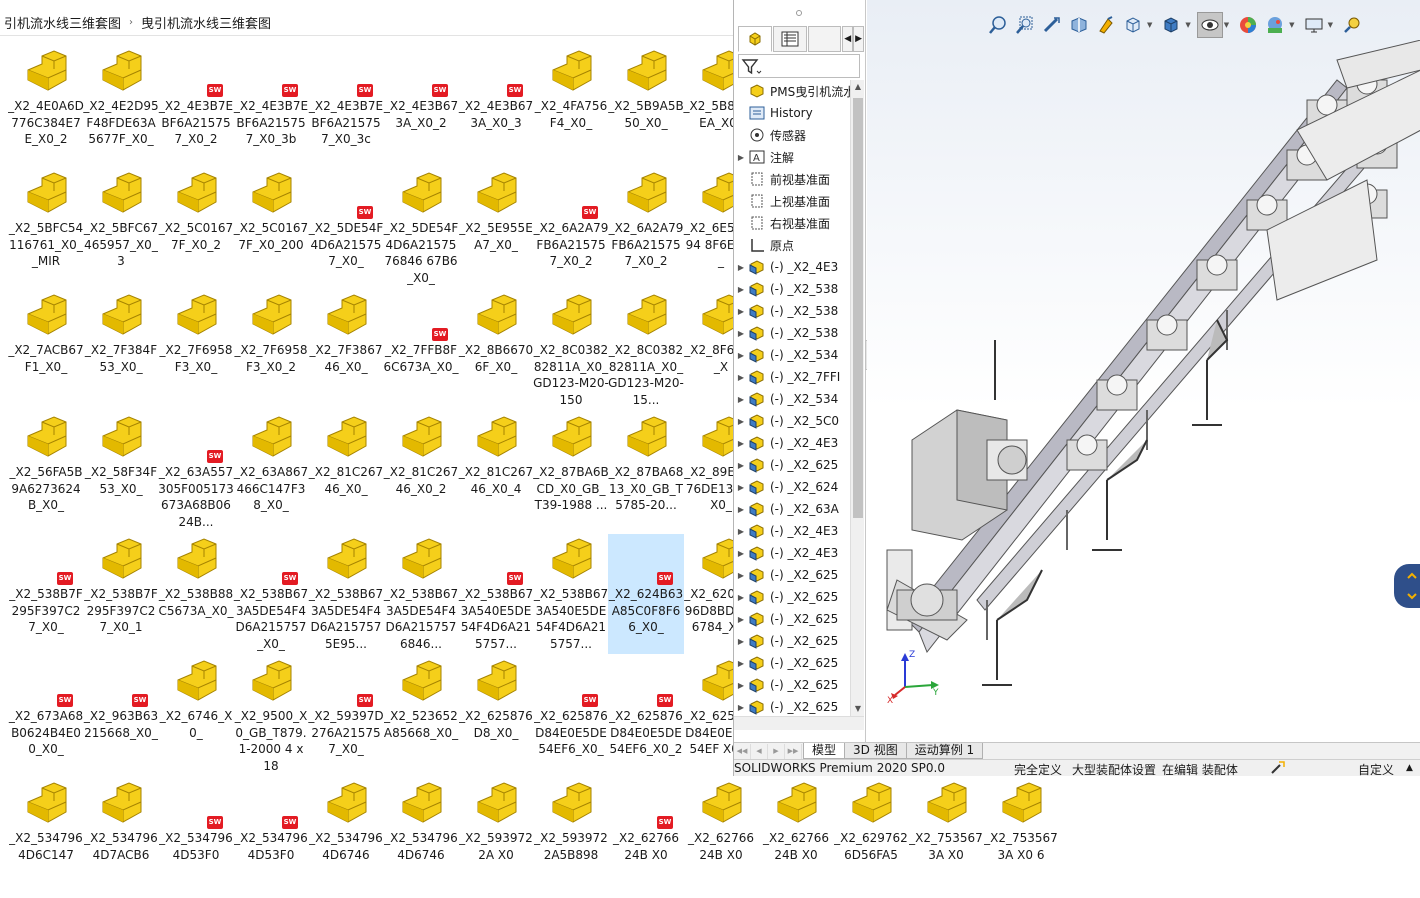 The width and height of the screenshot is (1420, 898). I want to click on next-tab-icon: ▶, so click(776, 751).